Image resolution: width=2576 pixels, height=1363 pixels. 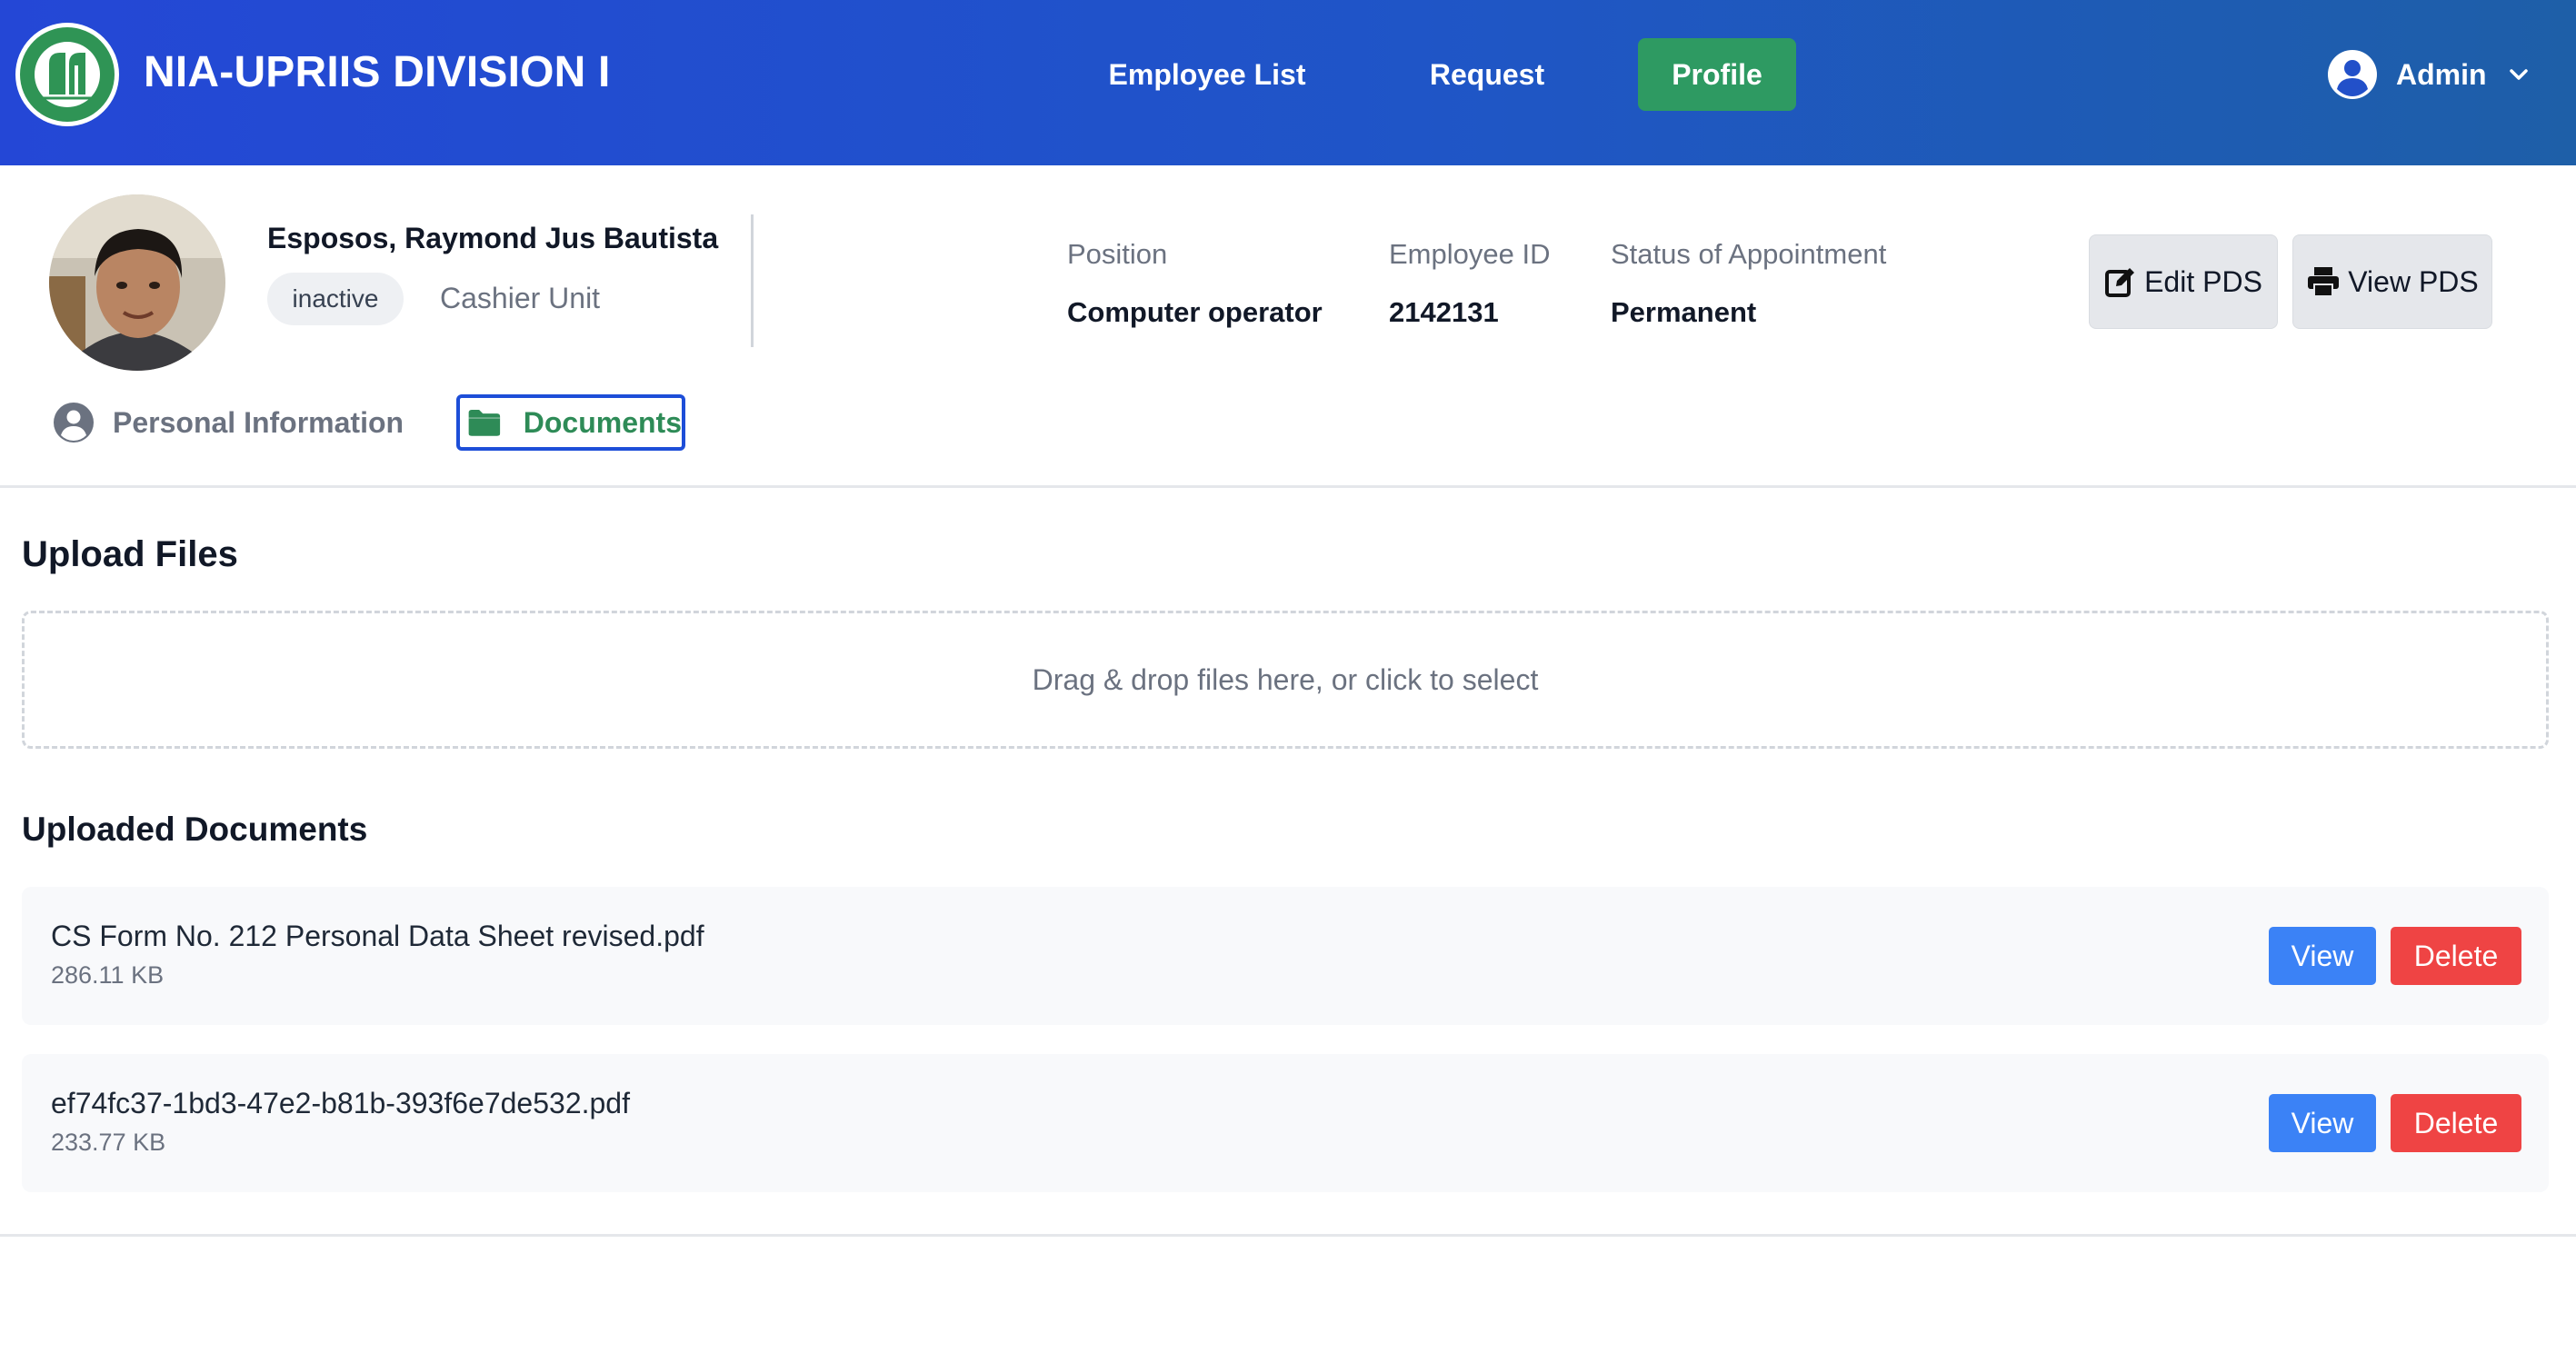 I want to click on position-value: Computer operator, so click(x=1195, y=312).